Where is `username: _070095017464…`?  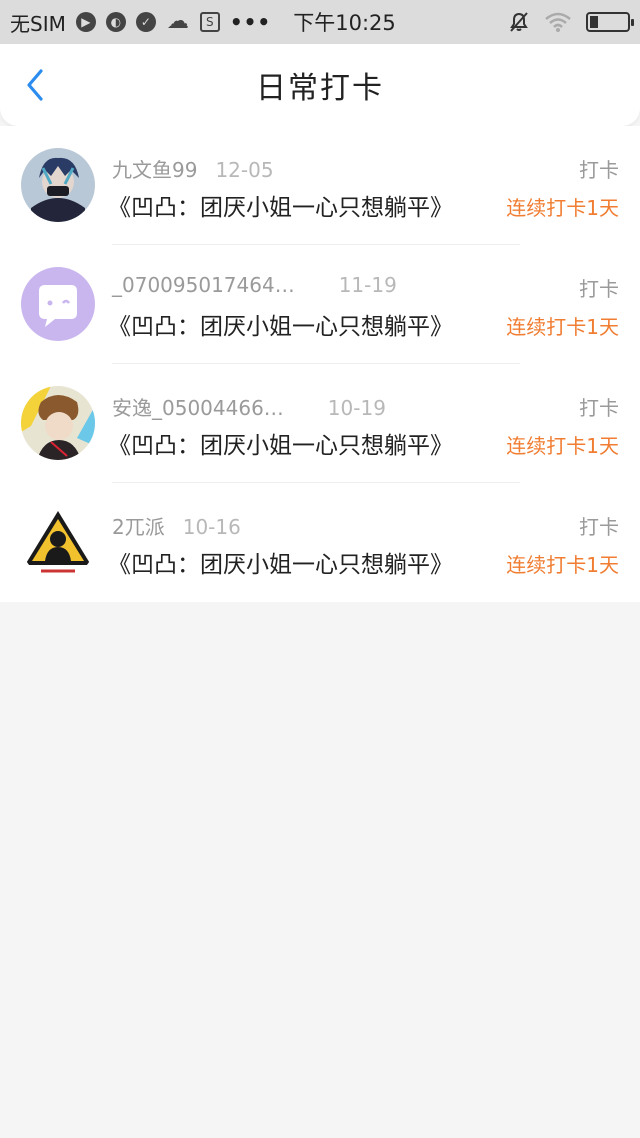
username: _070095017464… is located at coordinates (203, 285).